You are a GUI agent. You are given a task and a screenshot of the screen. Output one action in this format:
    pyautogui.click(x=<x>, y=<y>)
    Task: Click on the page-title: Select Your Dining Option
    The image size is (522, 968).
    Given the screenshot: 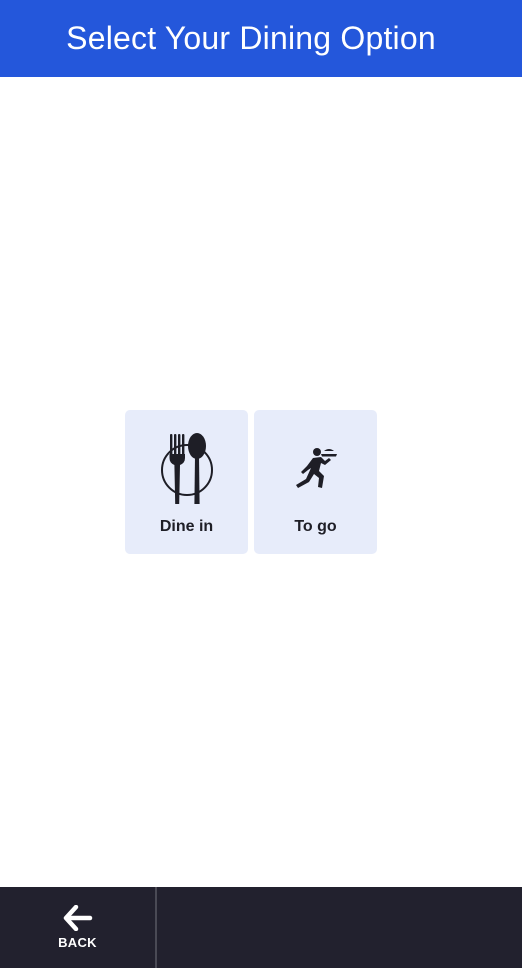 What is the action you would take?
    pyautogui.click(x=251, y=38)
    